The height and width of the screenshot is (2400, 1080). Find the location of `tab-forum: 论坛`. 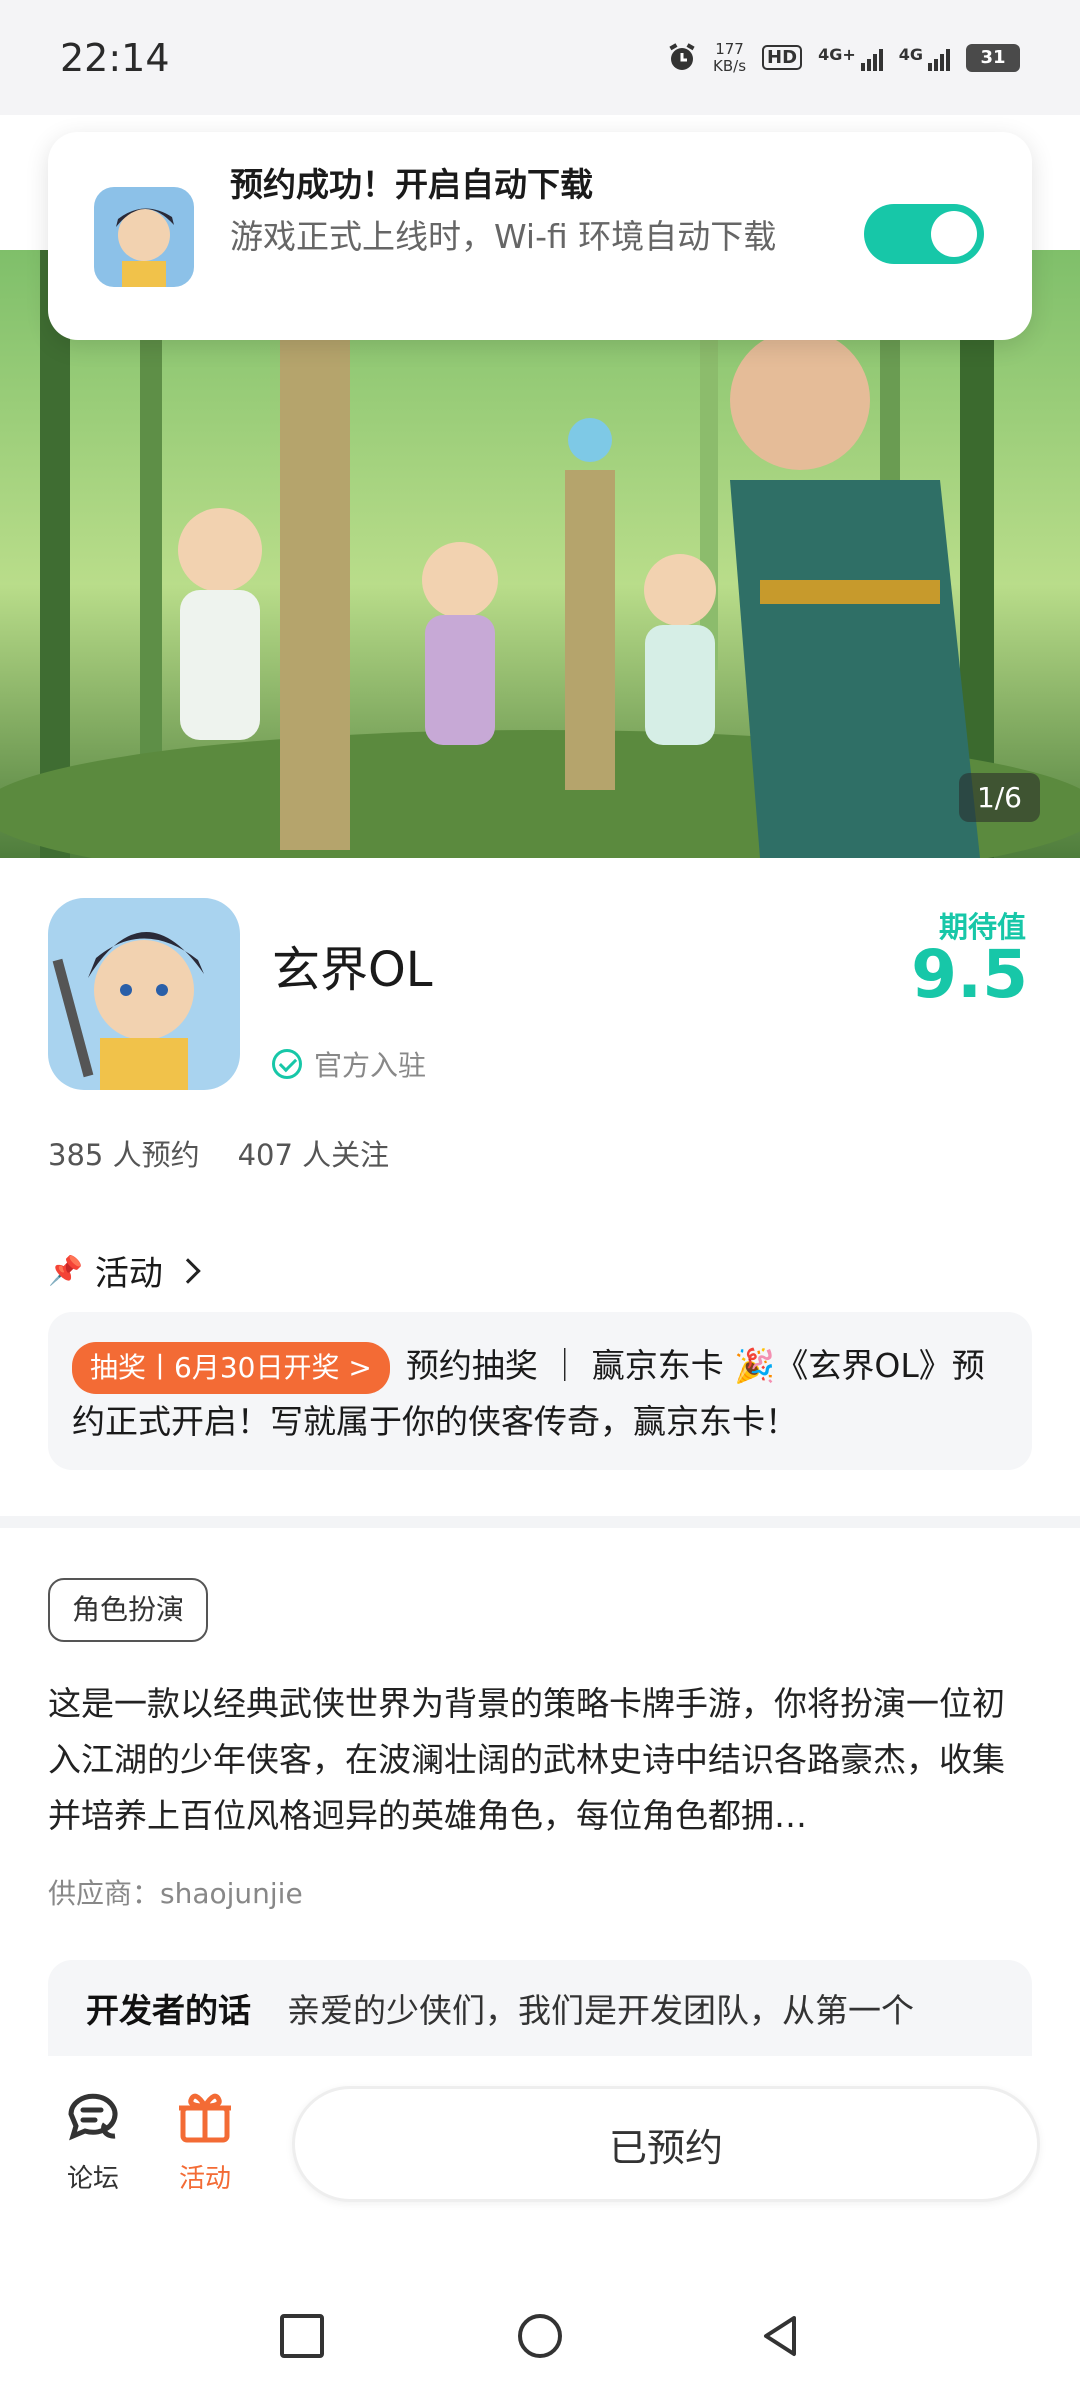

tab-forum: 论坛 is located at coordinates (93, 2139).